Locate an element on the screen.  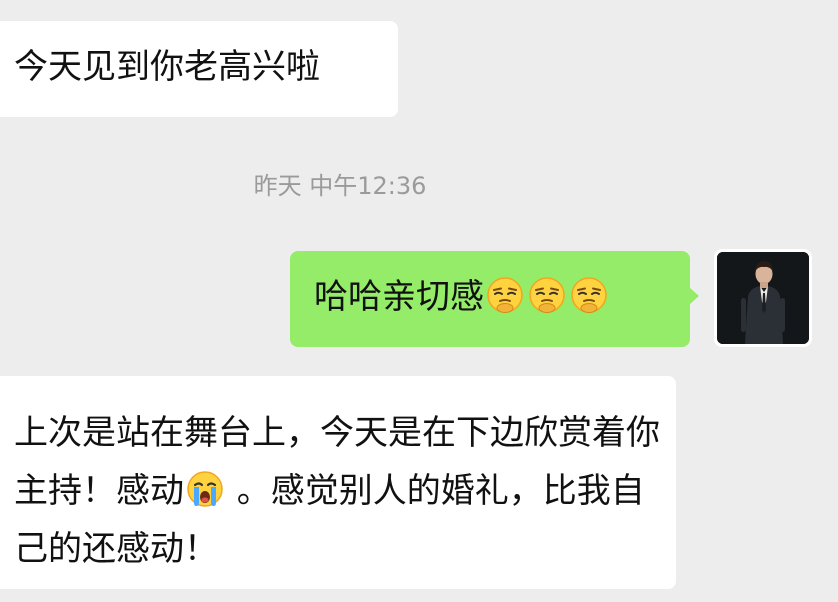
user-avatar-photo is located at coordinates (763, 298).